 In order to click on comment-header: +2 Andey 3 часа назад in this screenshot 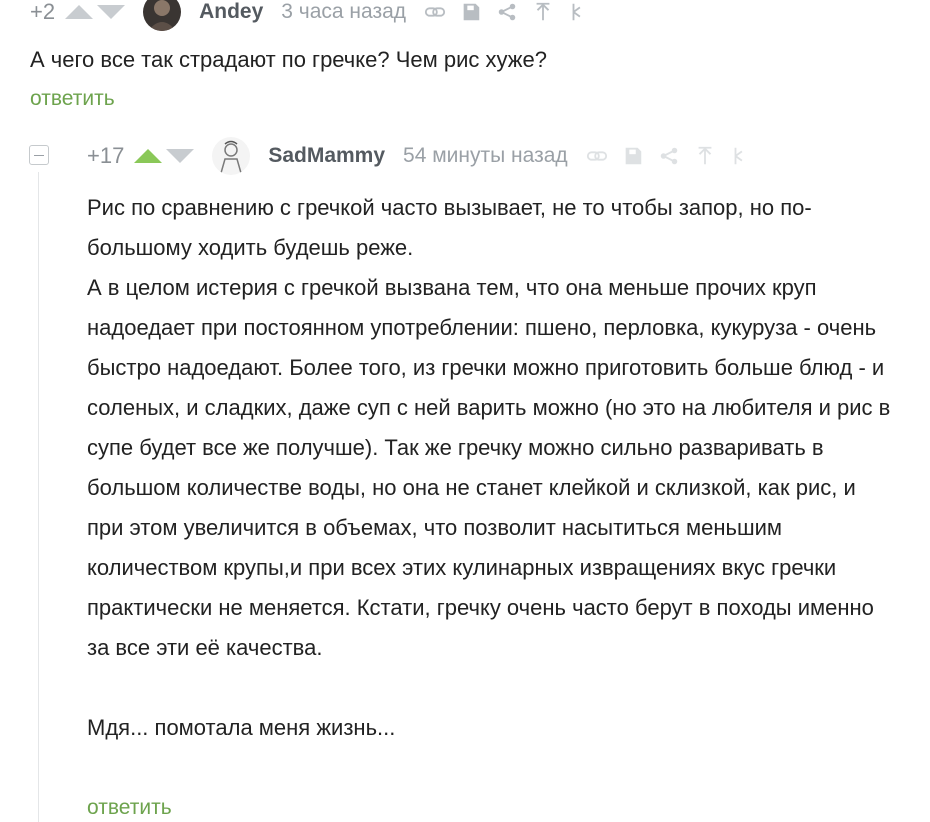, I will do `click(310, 15)`.